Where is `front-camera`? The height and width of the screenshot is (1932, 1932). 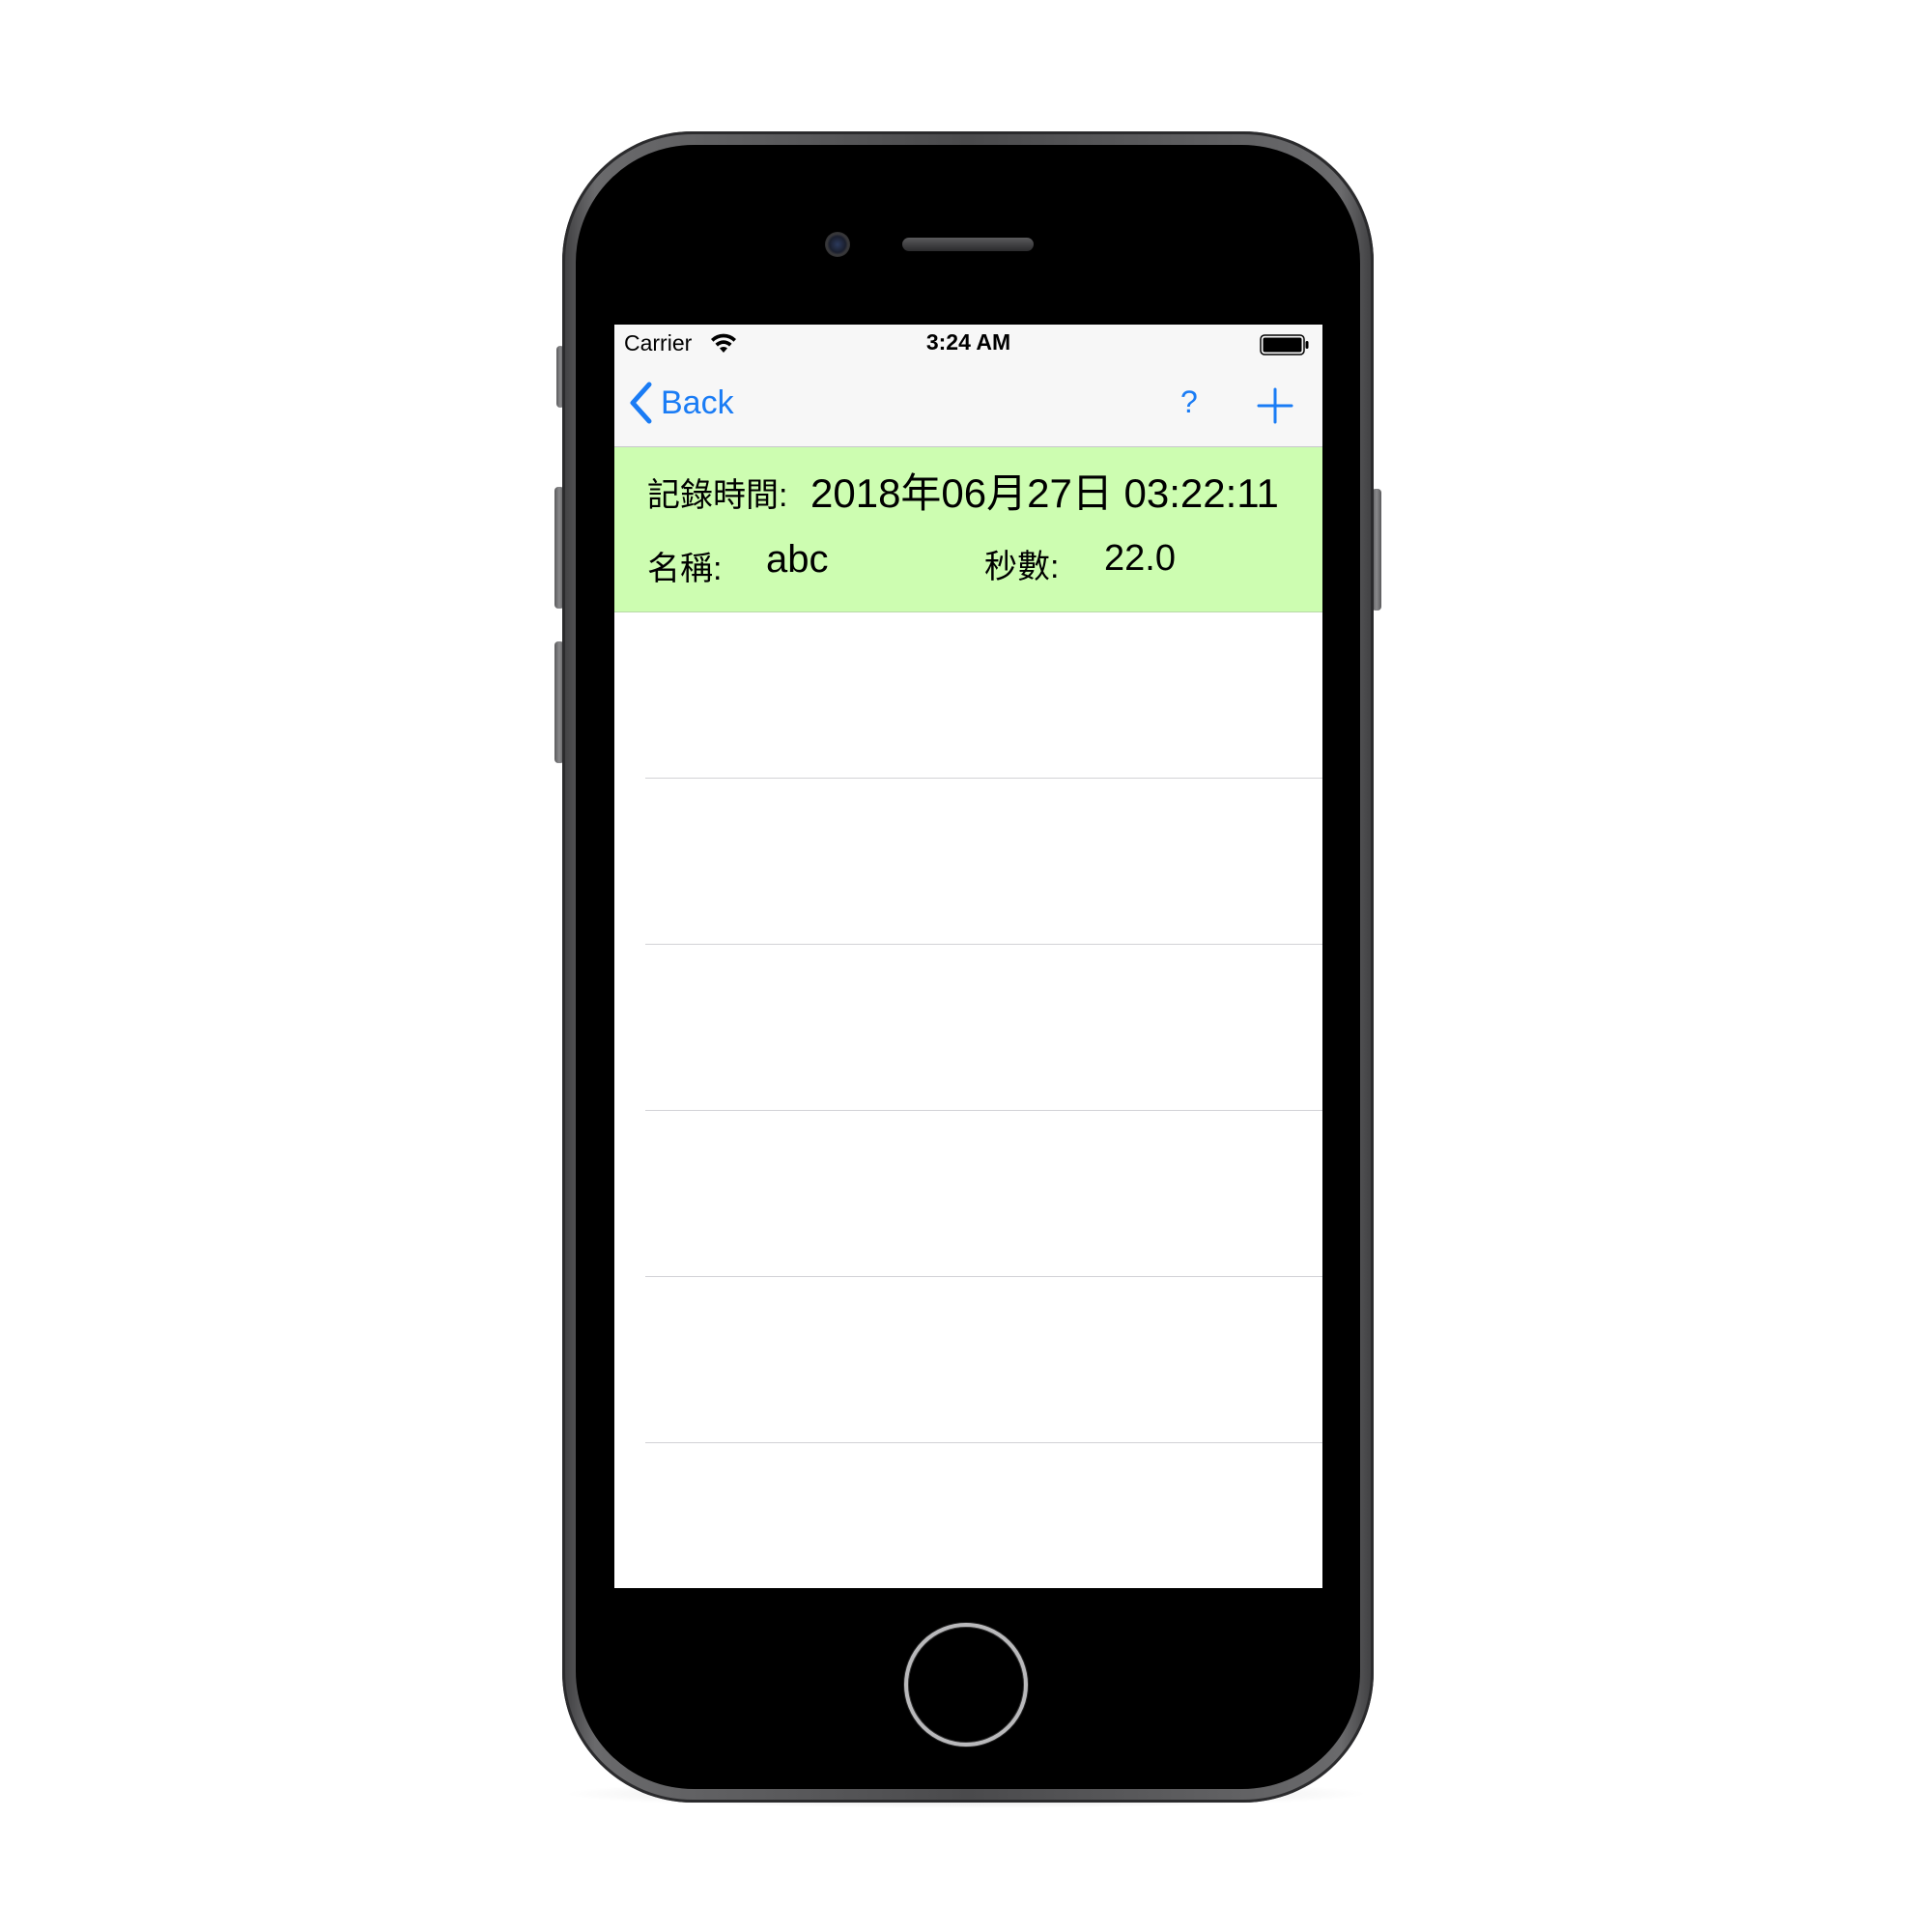
front-camera is located at coordinates (837, 244).